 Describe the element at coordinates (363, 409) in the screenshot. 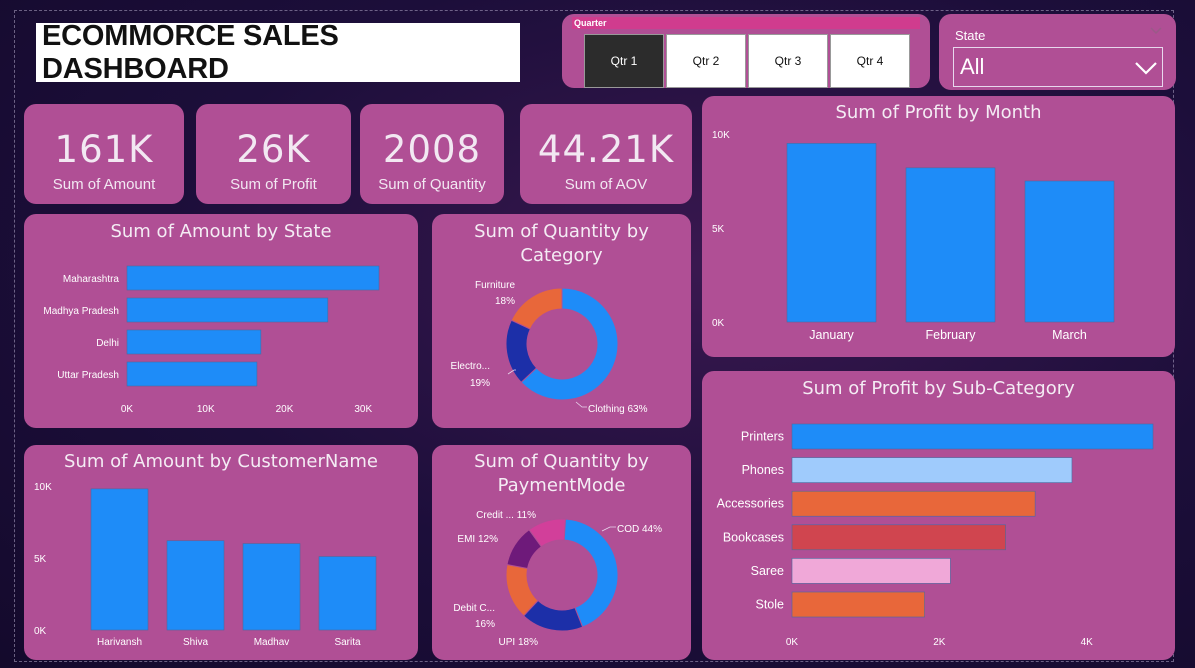

I see `axis-tick-label: 30K` at that location.